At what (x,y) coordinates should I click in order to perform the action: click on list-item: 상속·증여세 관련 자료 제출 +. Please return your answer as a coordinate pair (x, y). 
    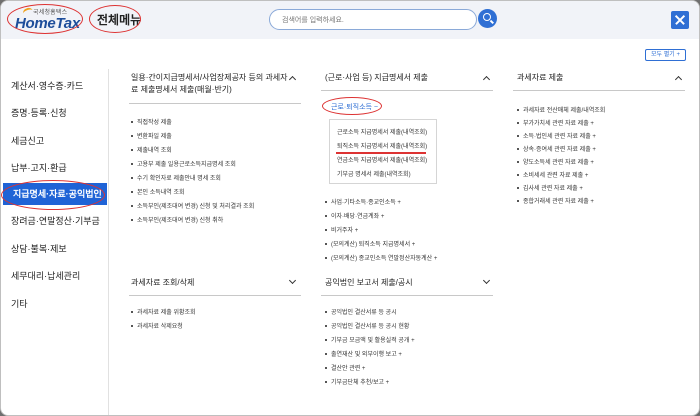
    Looking at the image, I should click on (556, 148).